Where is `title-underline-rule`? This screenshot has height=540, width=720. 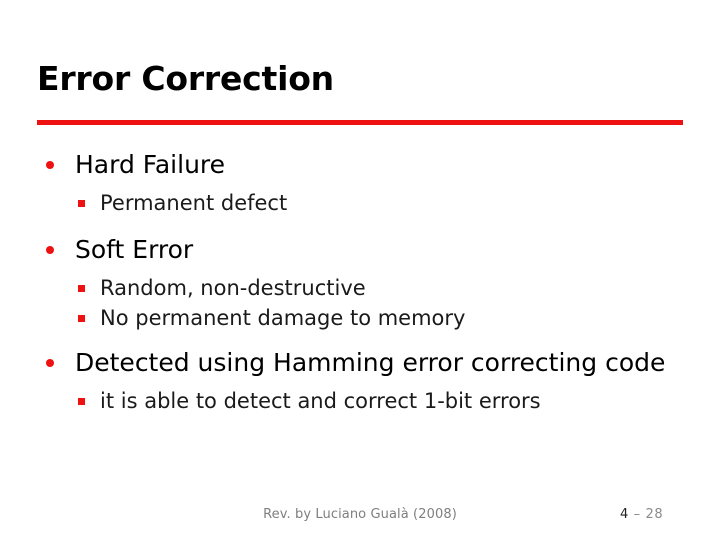 title-underline-rule is located at coordinates (360, 122).